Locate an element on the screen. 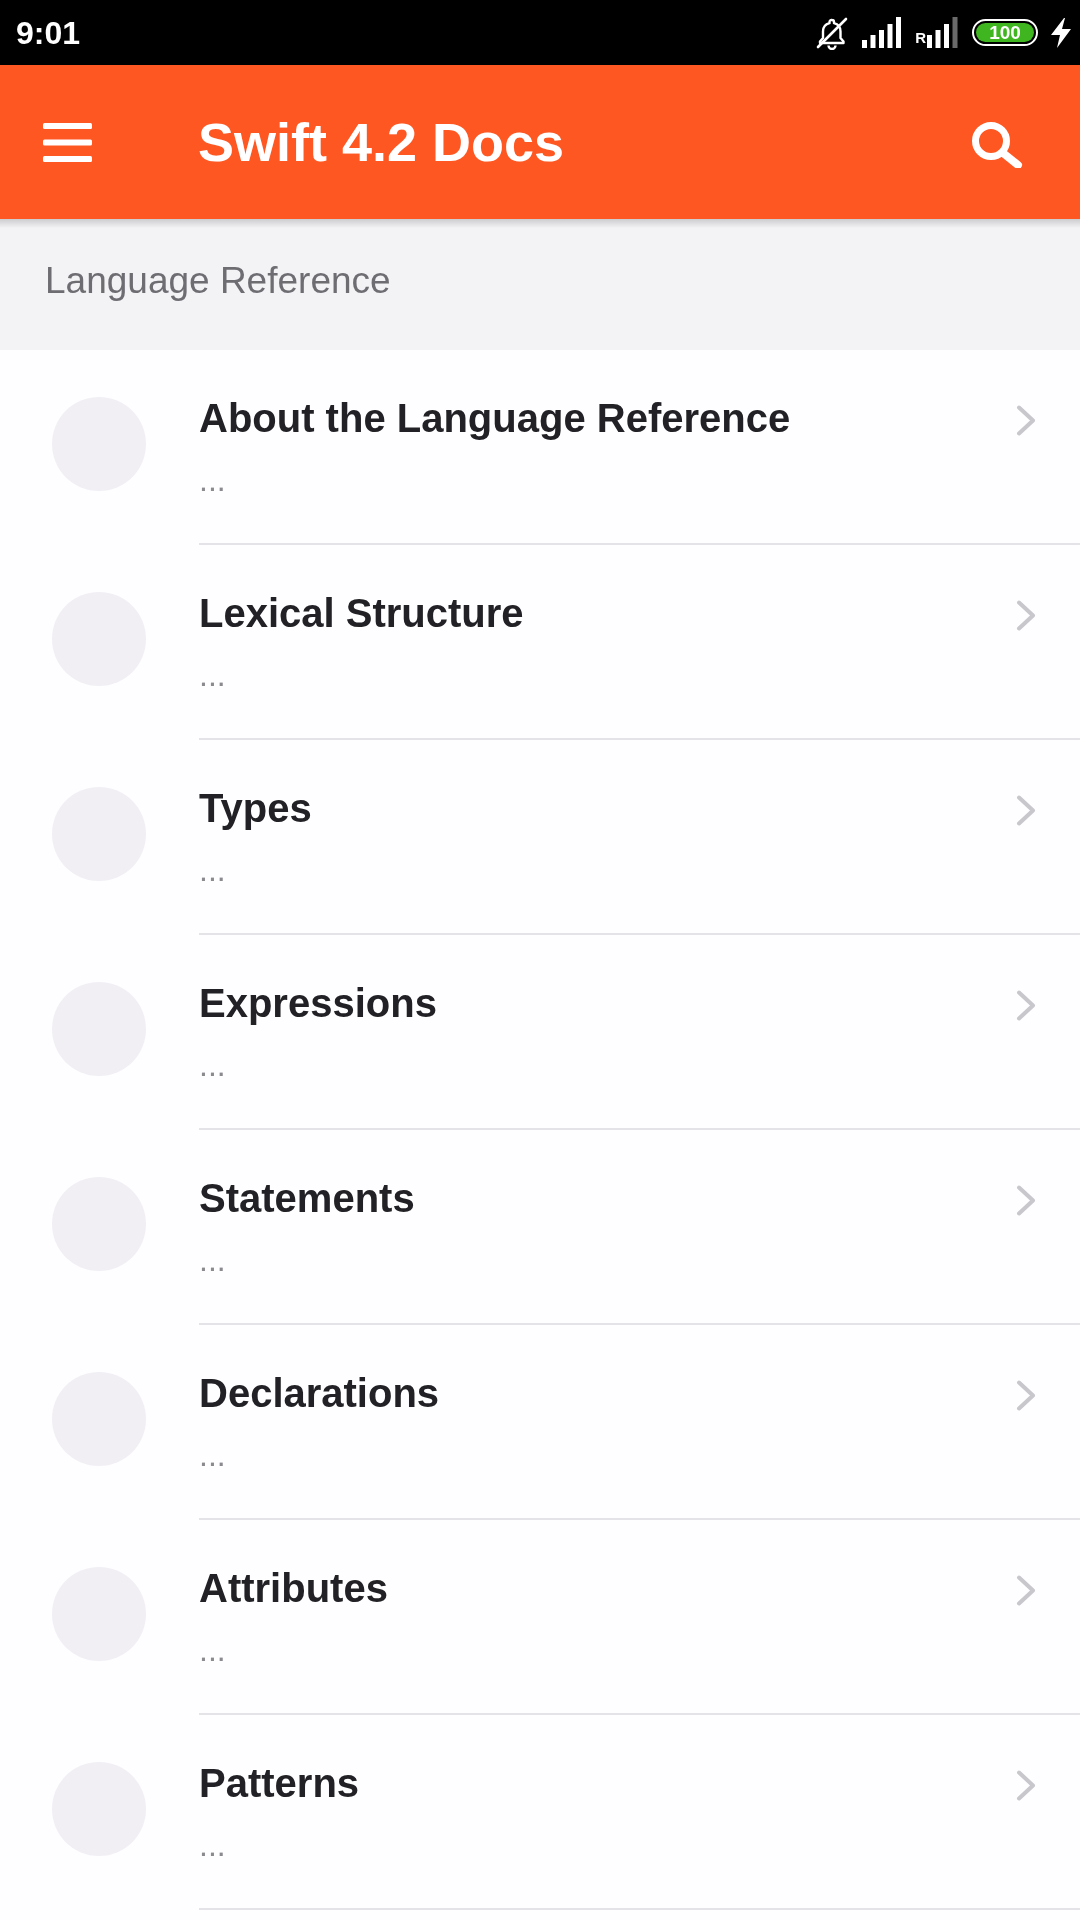 The image size is (1080, 1920). search-icon is located at coordinates (997, 144).